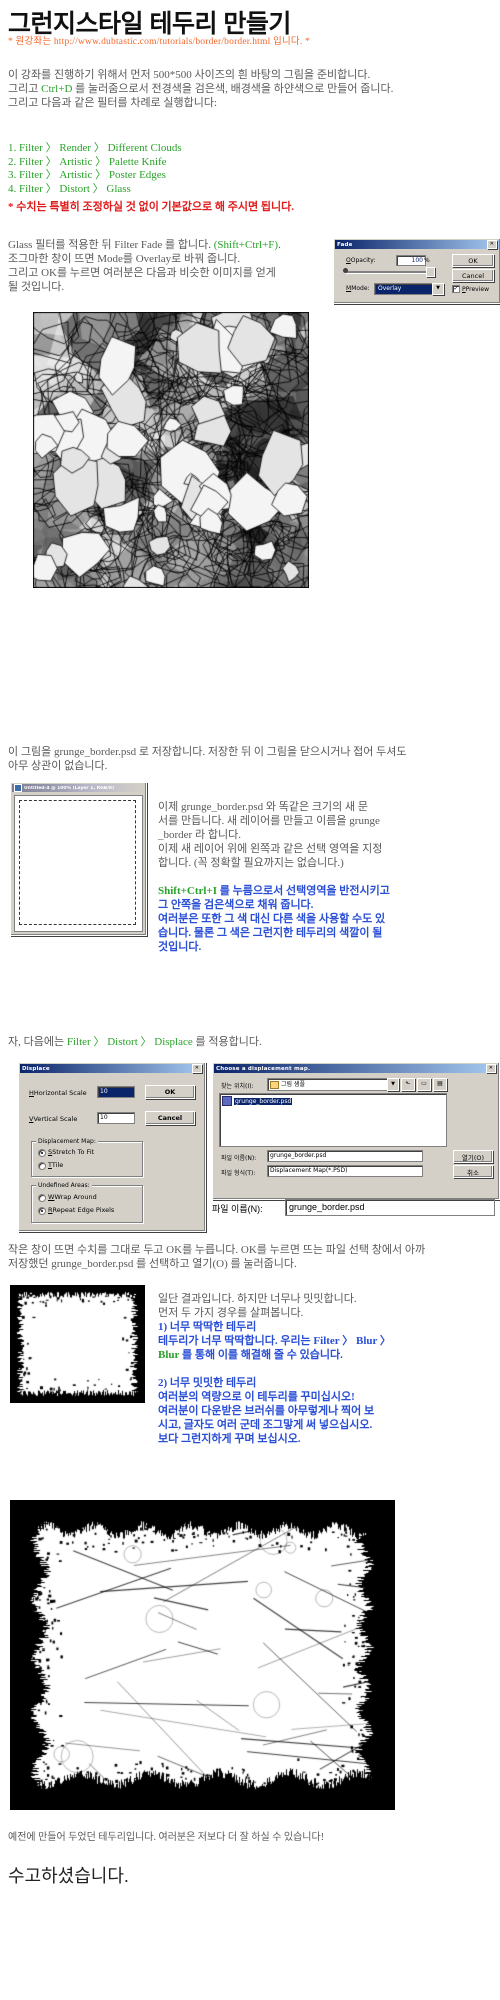  Describe the element at coordinates (237, 1209) in the screenshot. I see `filename-callout-label: 파일 이름(N):` at that location.